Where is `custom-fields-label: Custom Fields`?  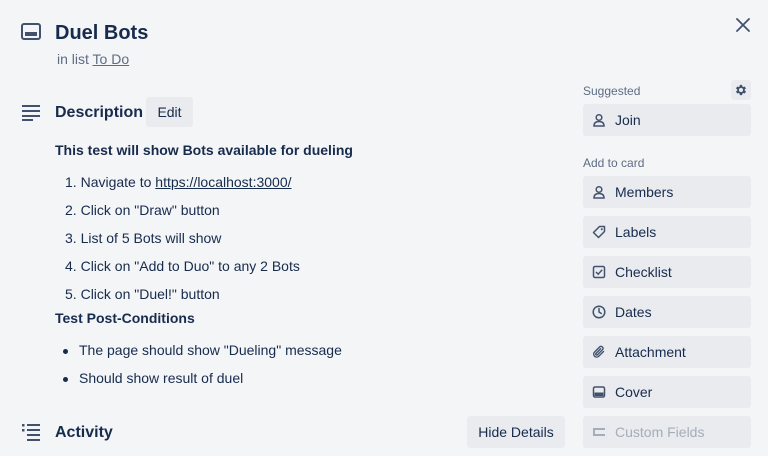 custom-fields-label: Custom Fields is located at coordinates (660, 432).